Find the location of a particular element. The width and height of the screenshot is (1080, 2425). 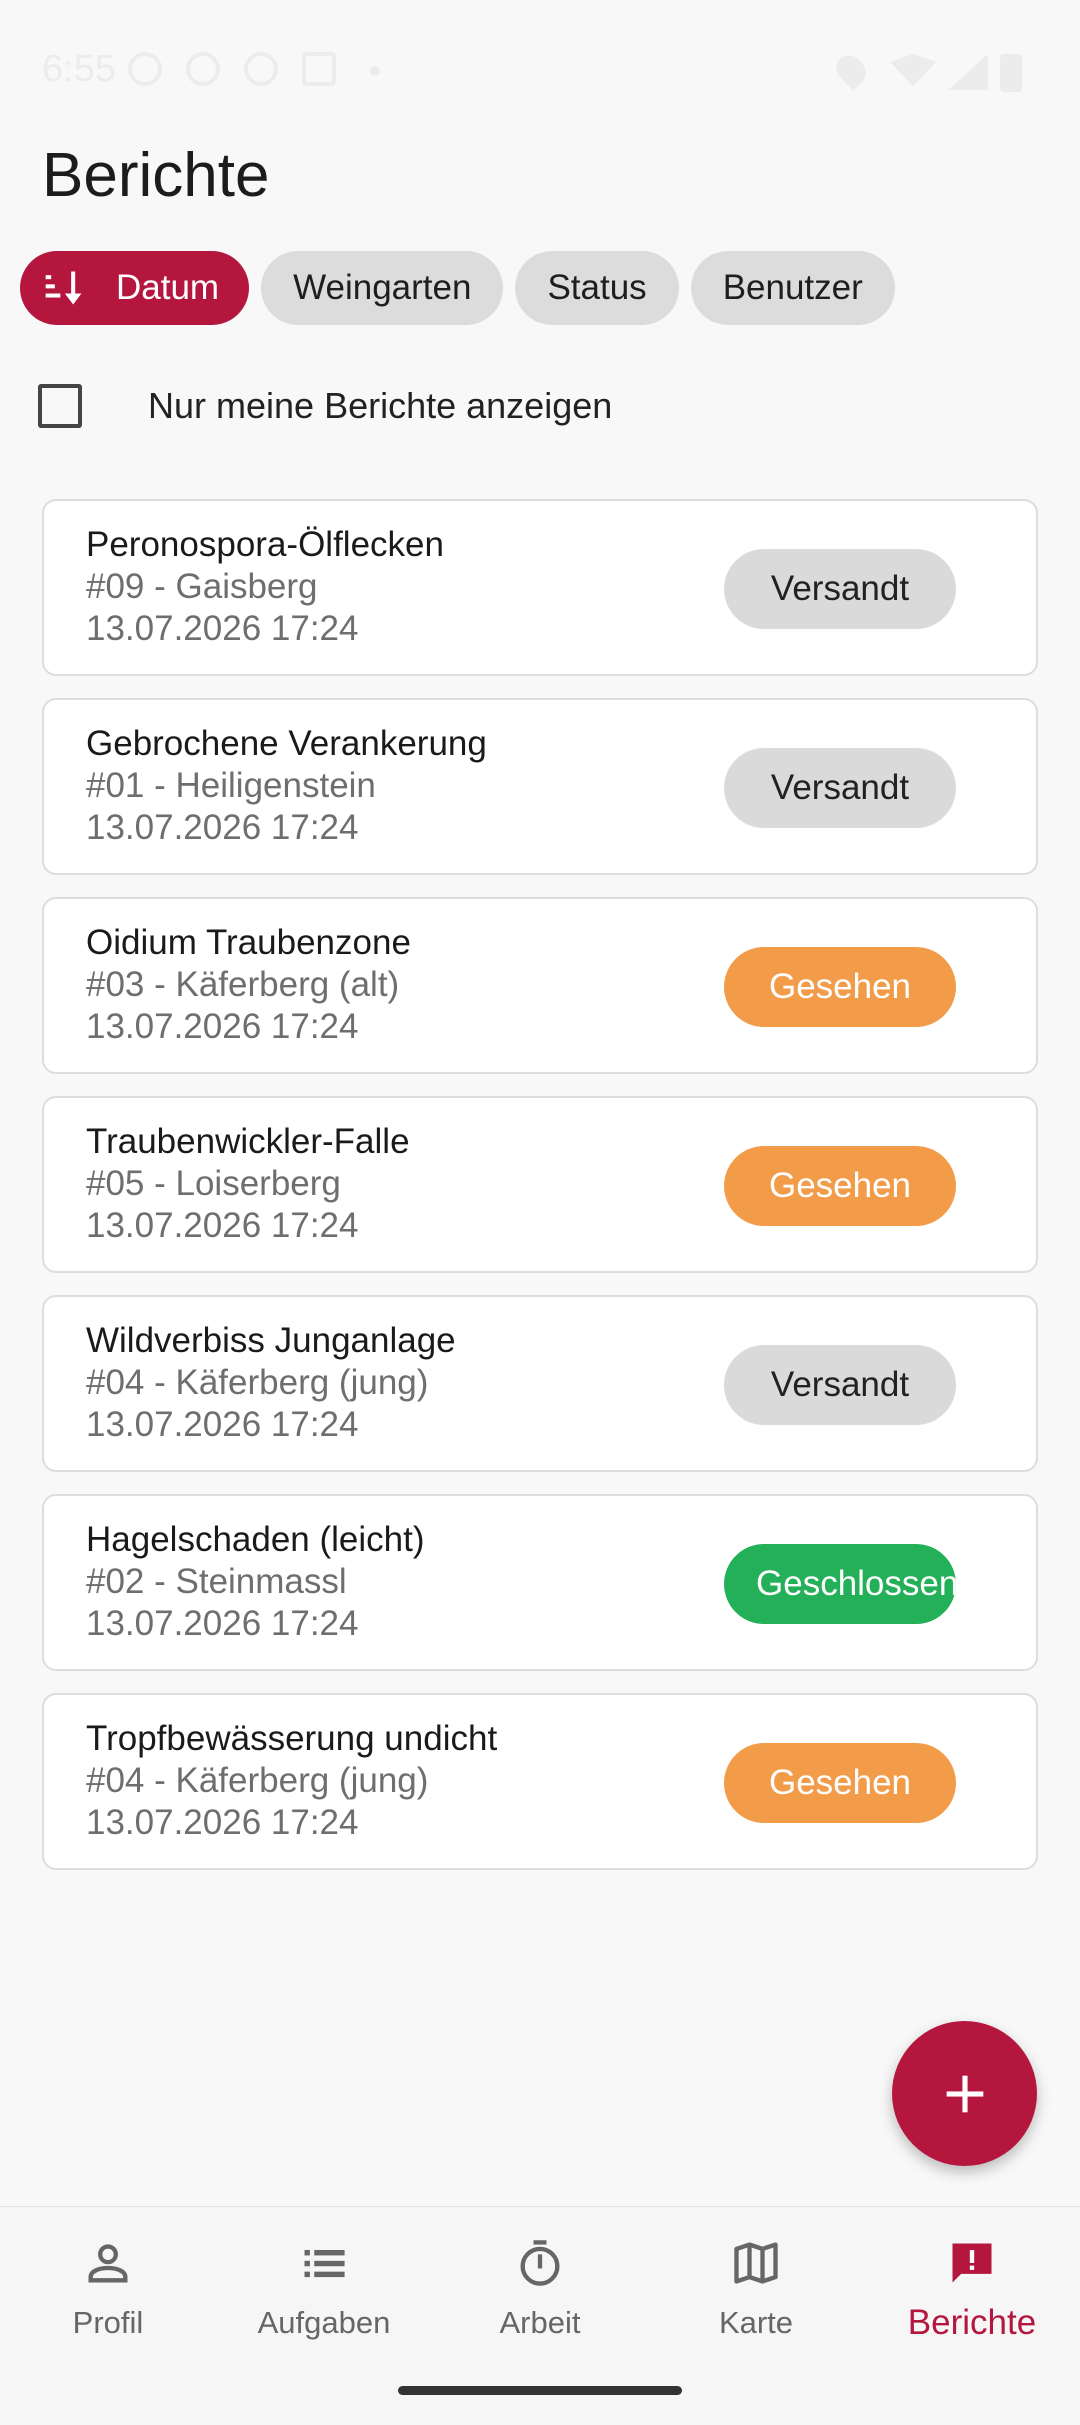

signal-icon is located at coordinates (968, 72).